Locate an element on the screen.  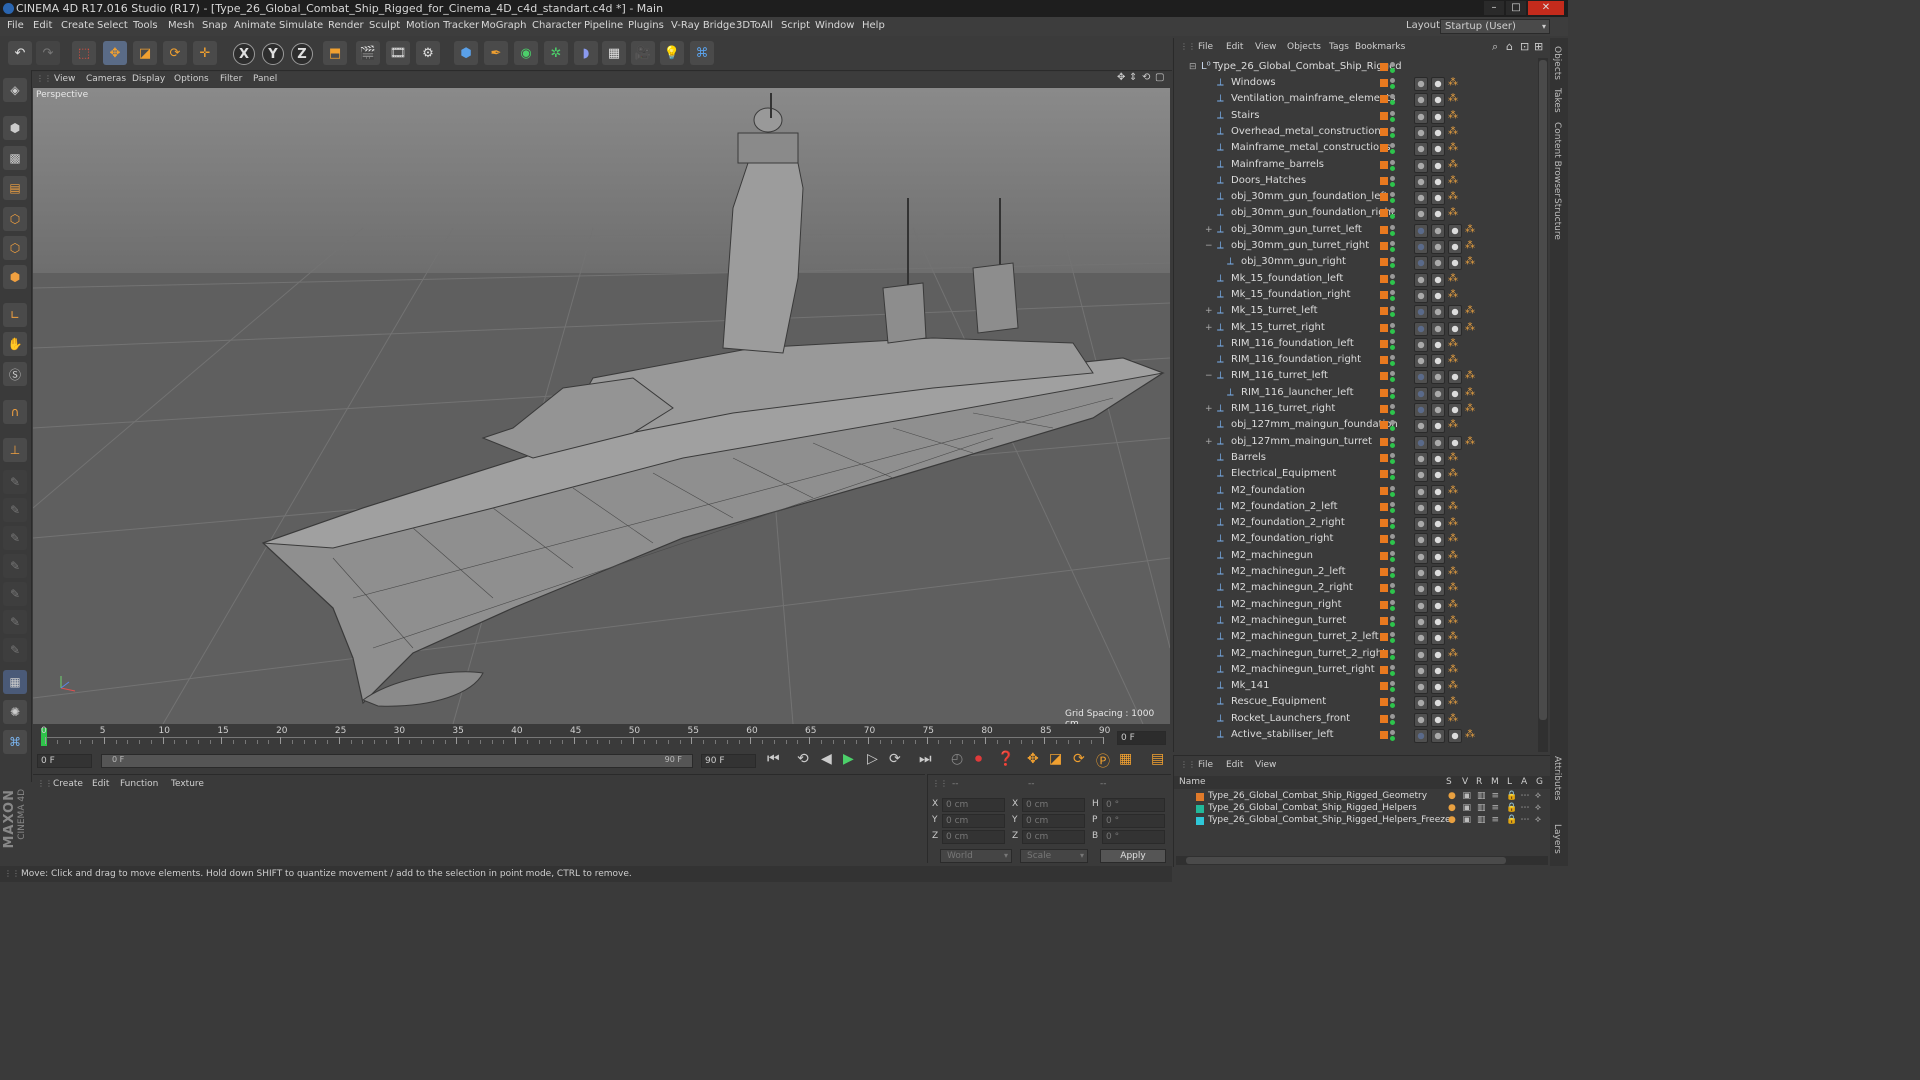
side-tab-objects: Objects is located at coordinates (1557, 63).